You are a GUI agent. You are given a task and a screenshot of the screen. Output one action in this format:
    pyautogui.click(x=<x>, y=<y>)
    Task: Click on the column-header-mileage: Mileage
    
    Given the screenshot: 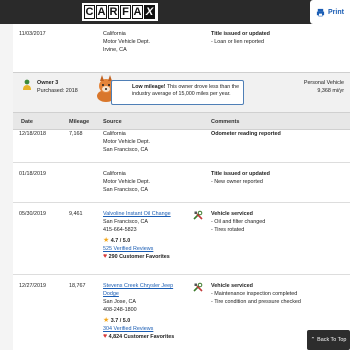 What is the action you would take?
    pyautogui.click(x=79, y=122)
    